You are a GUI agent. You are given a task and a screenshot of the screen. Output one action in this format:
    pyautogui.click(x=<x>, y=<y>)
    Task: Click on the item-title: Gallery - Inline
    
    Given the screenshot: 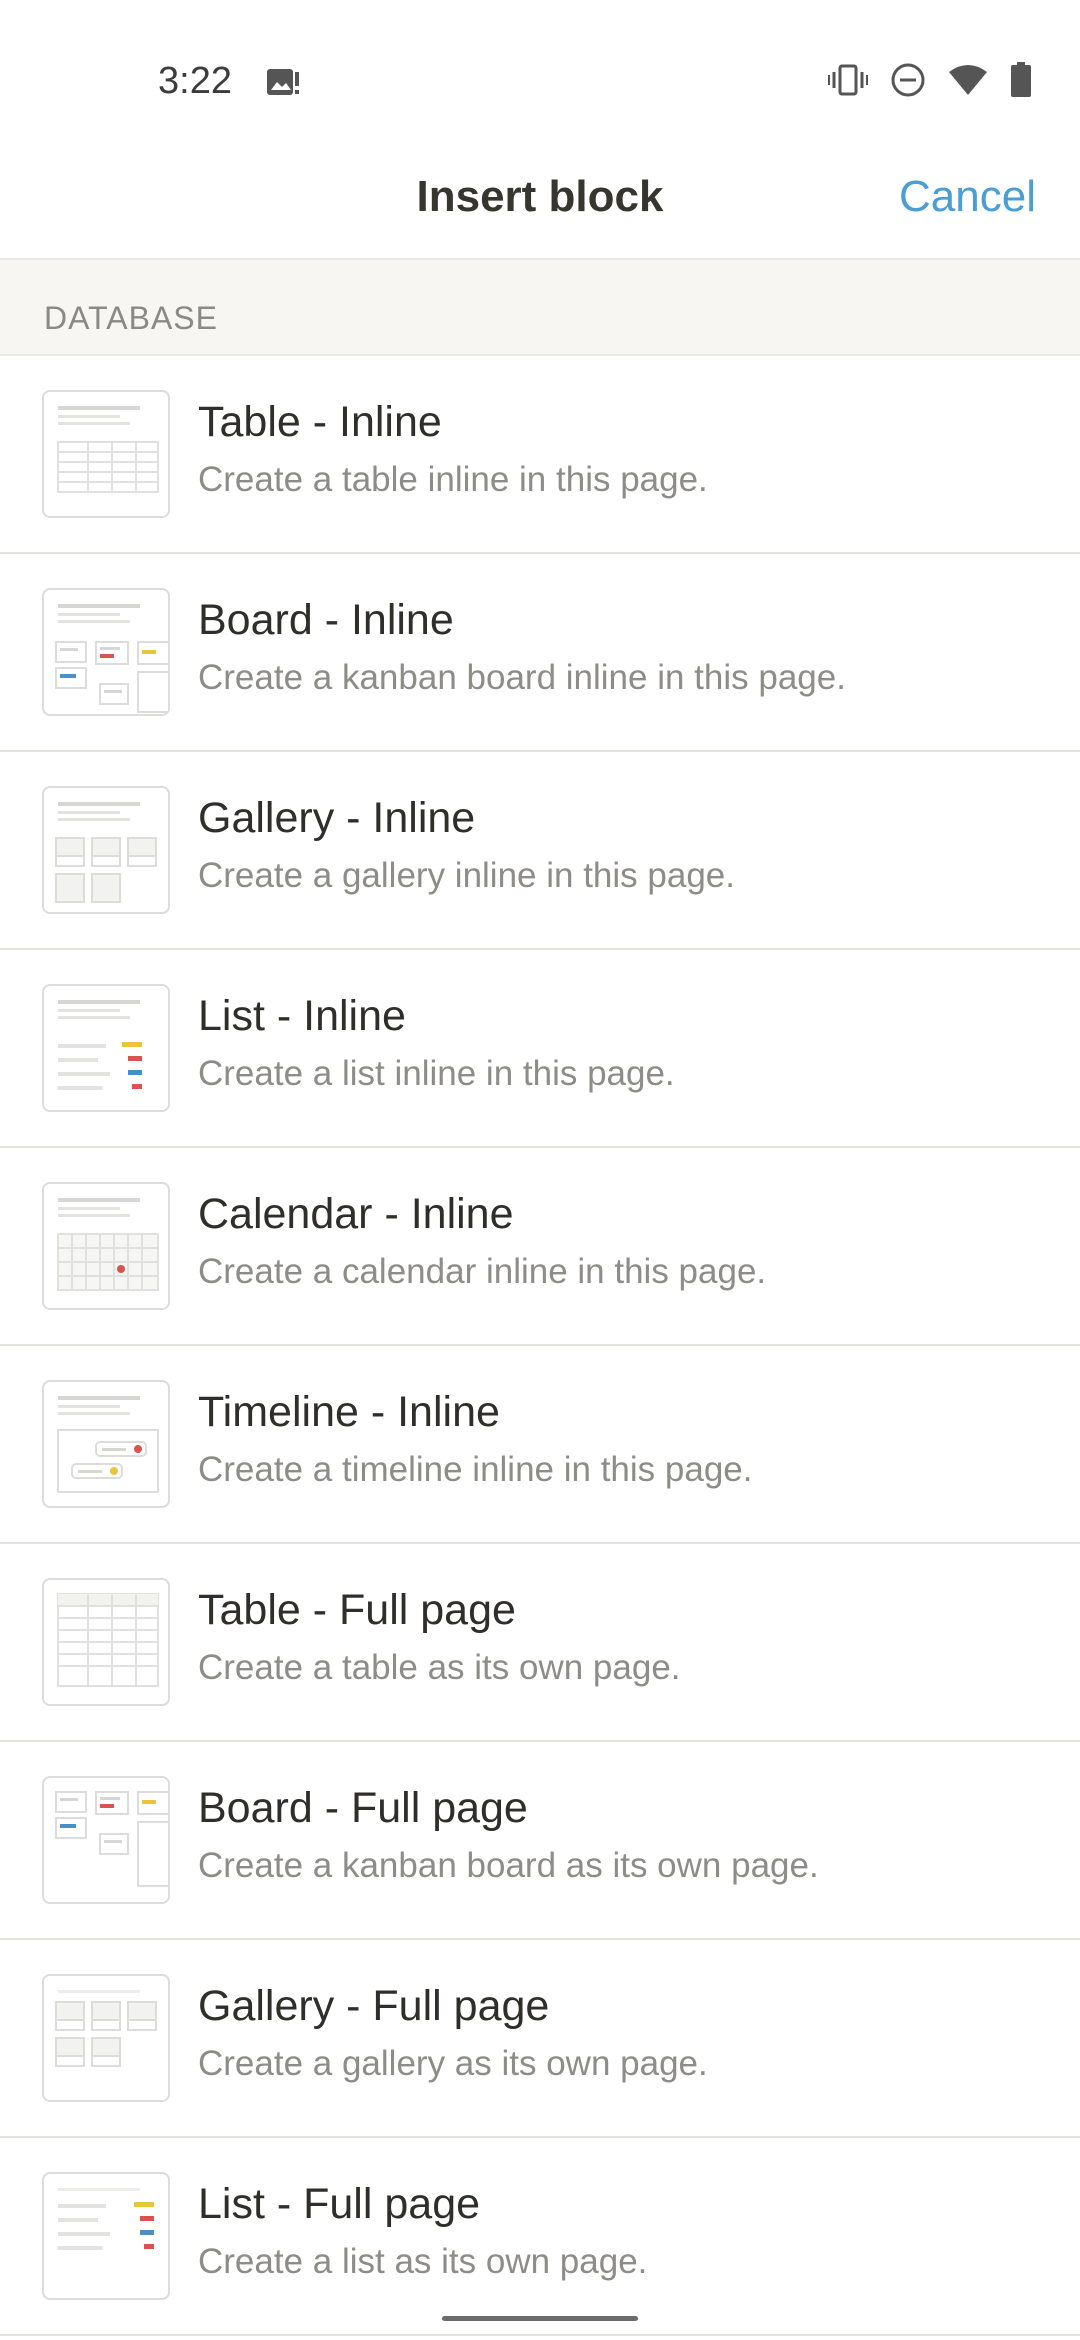 What is the action you would take?
    pyautogui.click(x=337, y=818)
    